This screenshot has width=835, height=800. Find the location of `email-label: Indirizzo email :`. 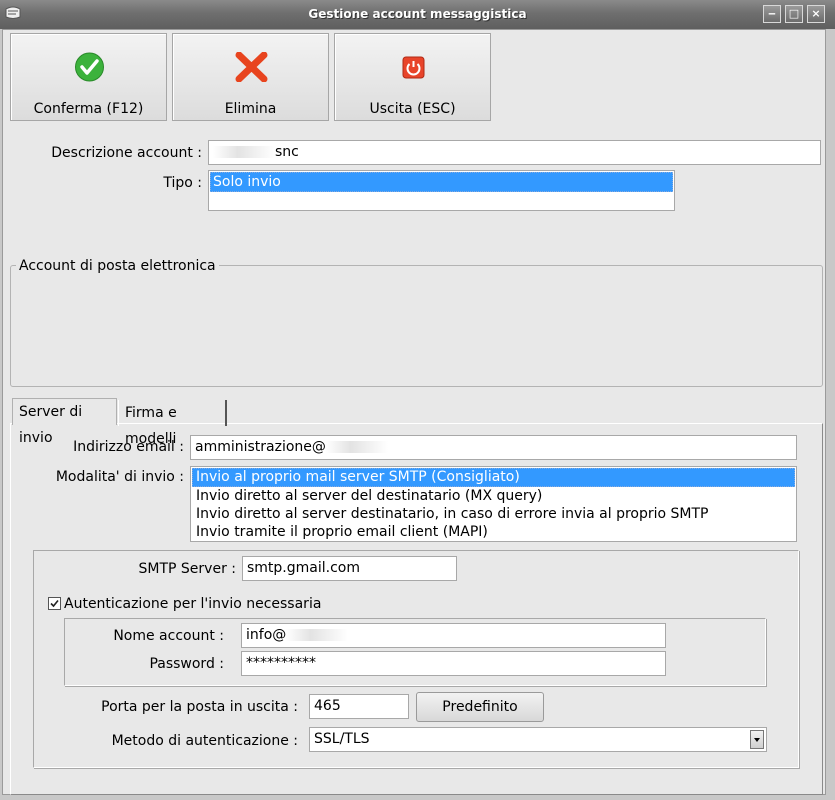

email-label: Indirizzo email : is located at coordinates (128, 447).